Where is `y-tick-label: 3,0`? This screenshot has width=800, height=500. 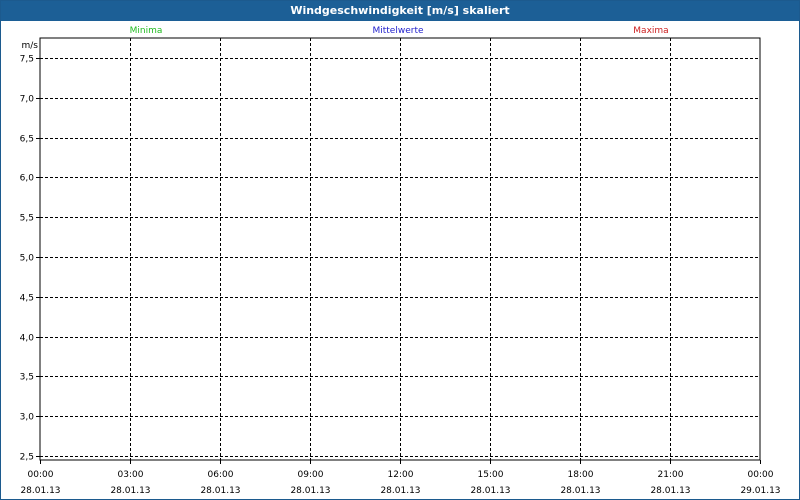 y-tick-label: 3,0 is located at coordinates (27, 418).